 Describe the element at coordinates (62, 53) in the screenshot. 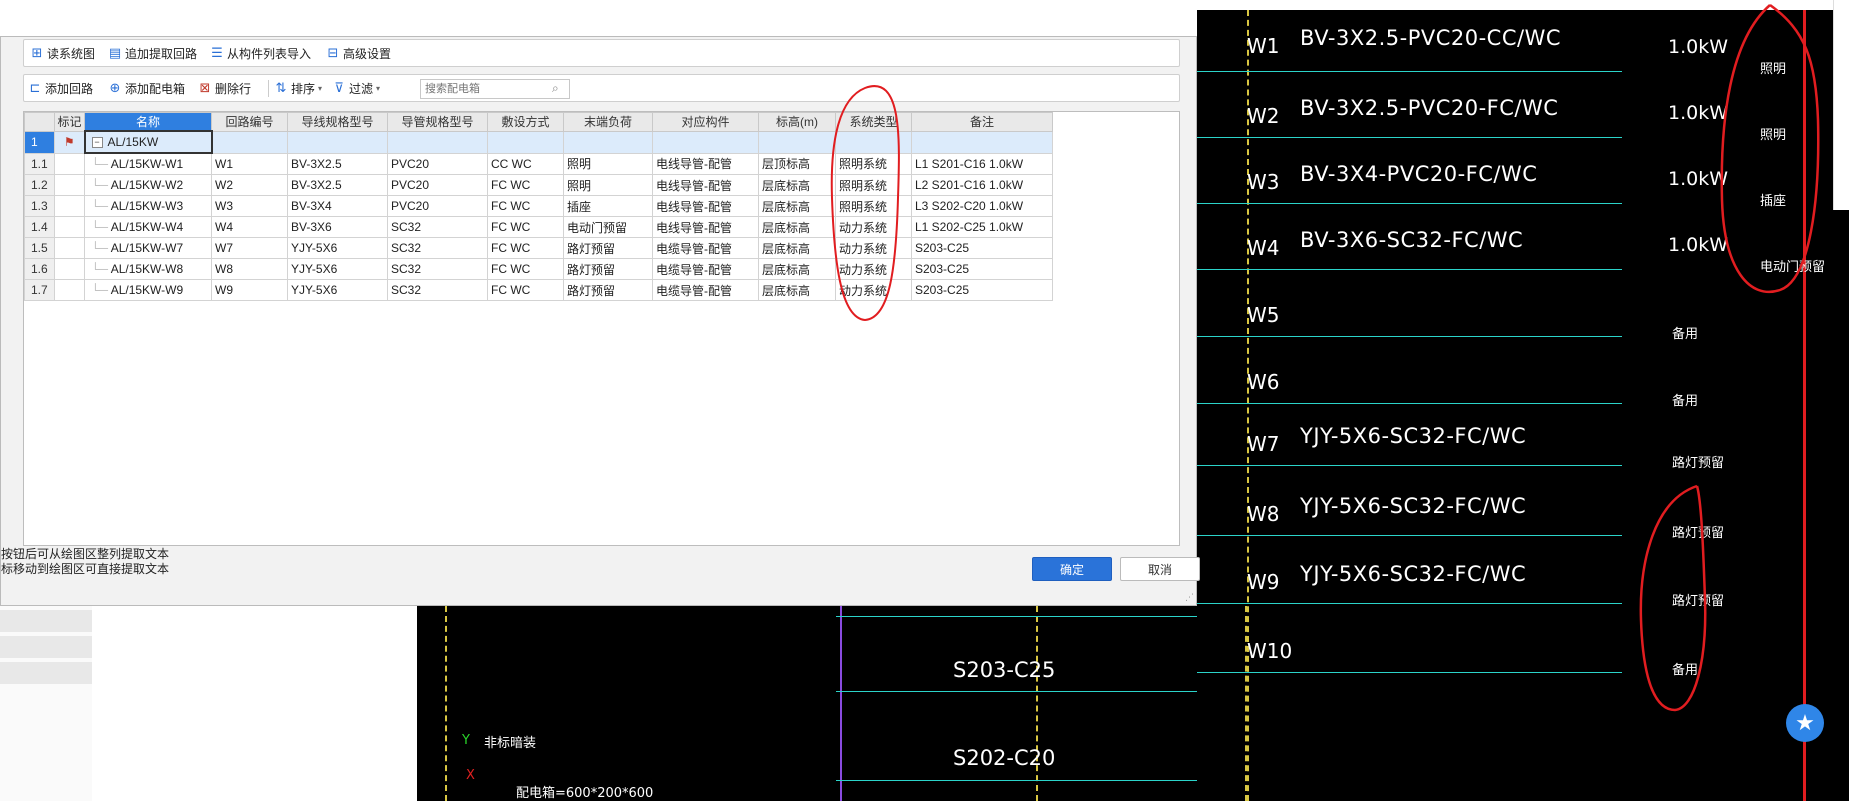

I see `read-system-button: ⊞ 读系统图` at that location.